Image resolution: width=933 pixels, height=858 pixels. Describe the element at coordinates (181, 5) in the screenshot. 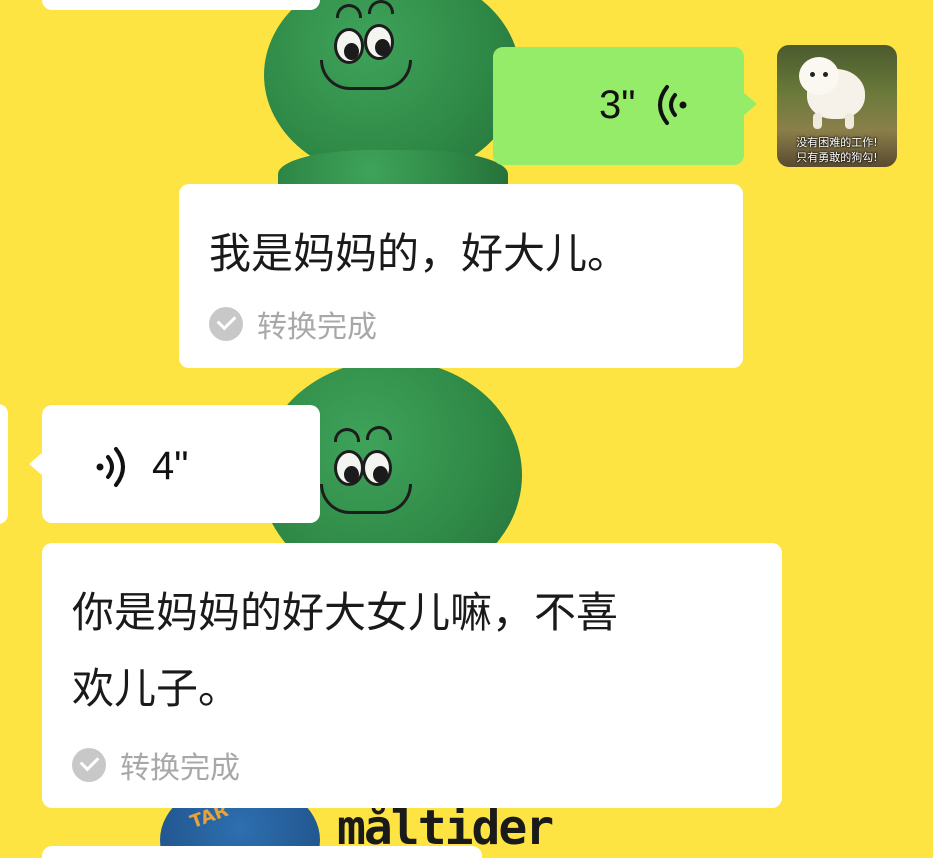

I see `previous-message-bubble` at that location.